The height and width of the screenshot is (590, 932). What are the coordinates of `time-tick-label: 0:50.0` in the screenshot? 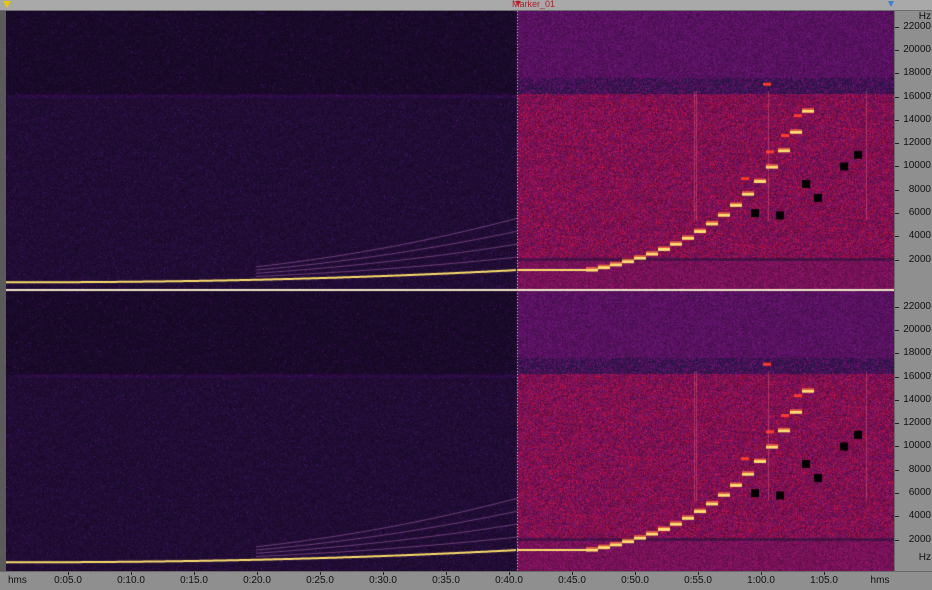 It's located at (635, 580).